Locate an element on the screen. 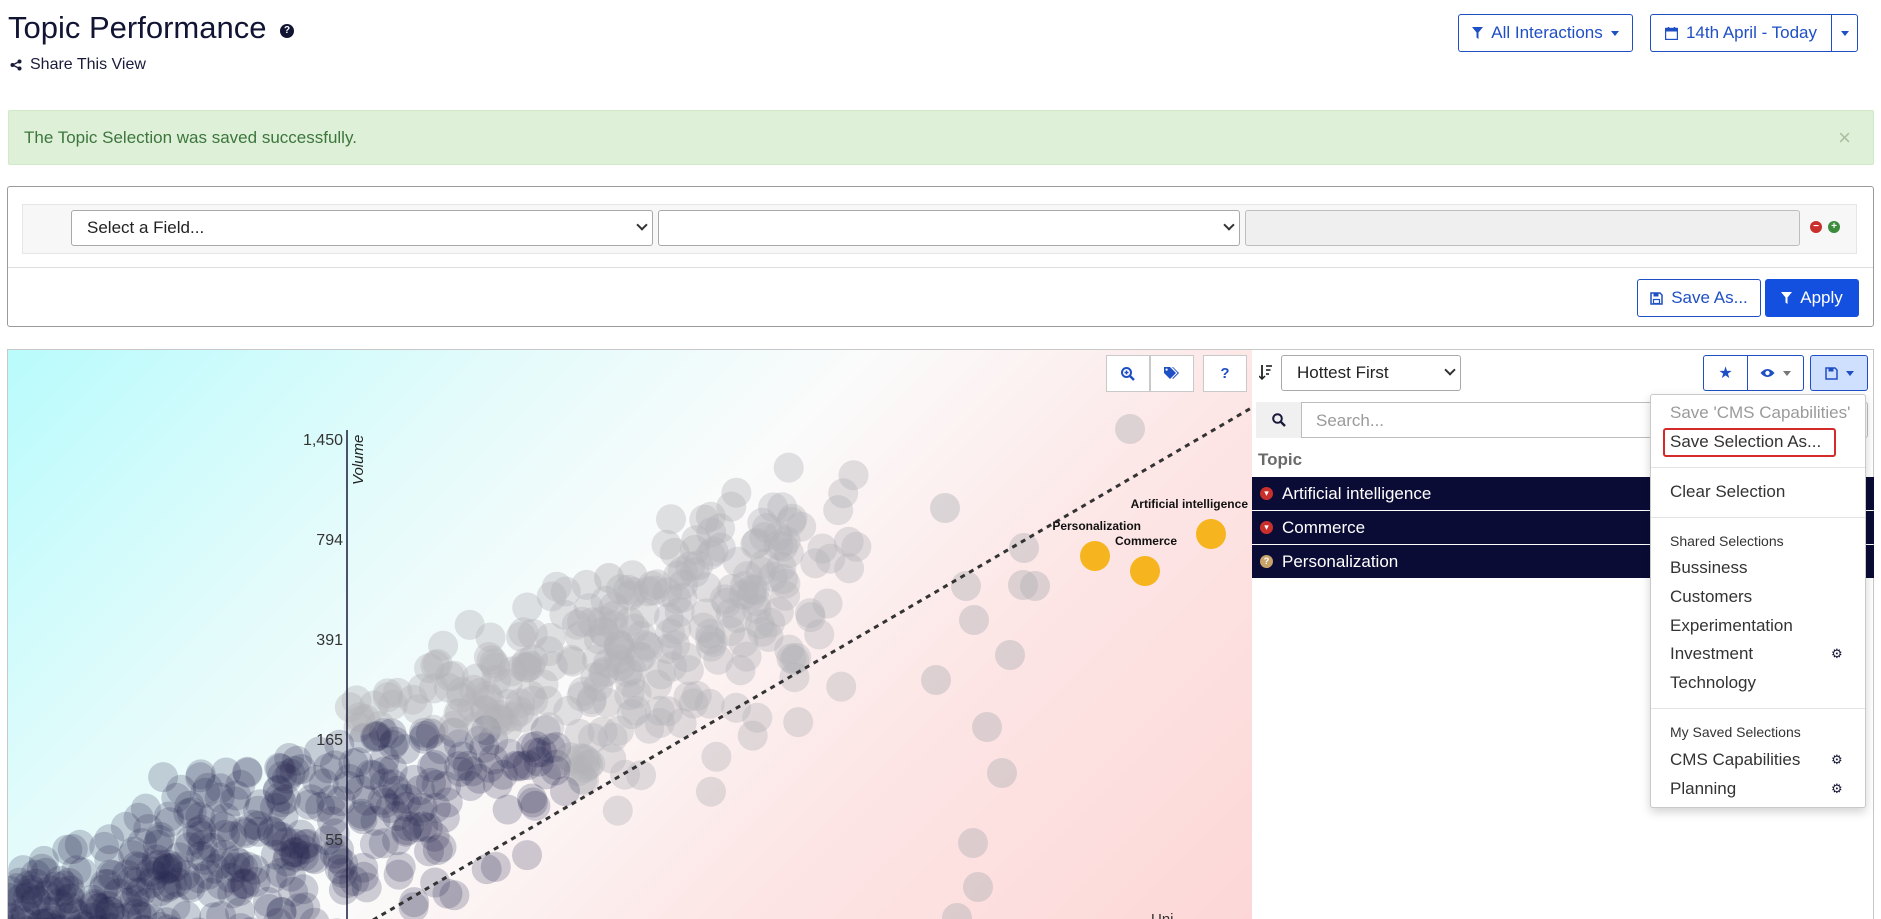 Image resolution: width=1881 pixels, height=919 pixels. labels-button is located at coordinates (1172, 373).